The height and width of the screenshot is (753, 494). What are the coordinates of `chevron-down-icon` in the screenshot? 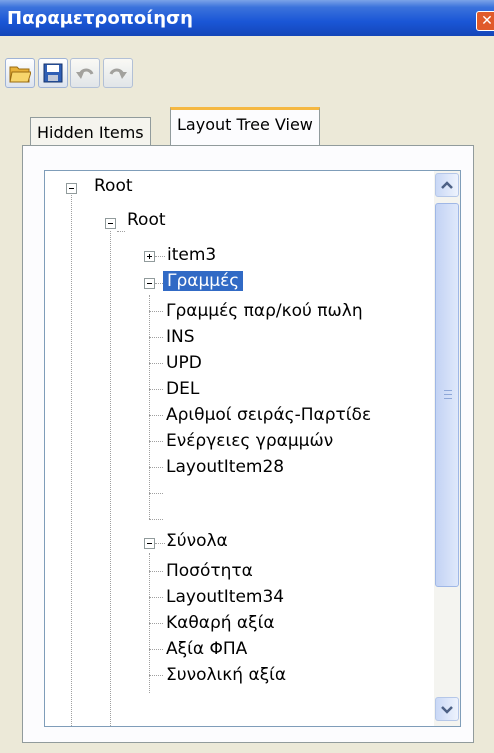 It's located at (447, 710).